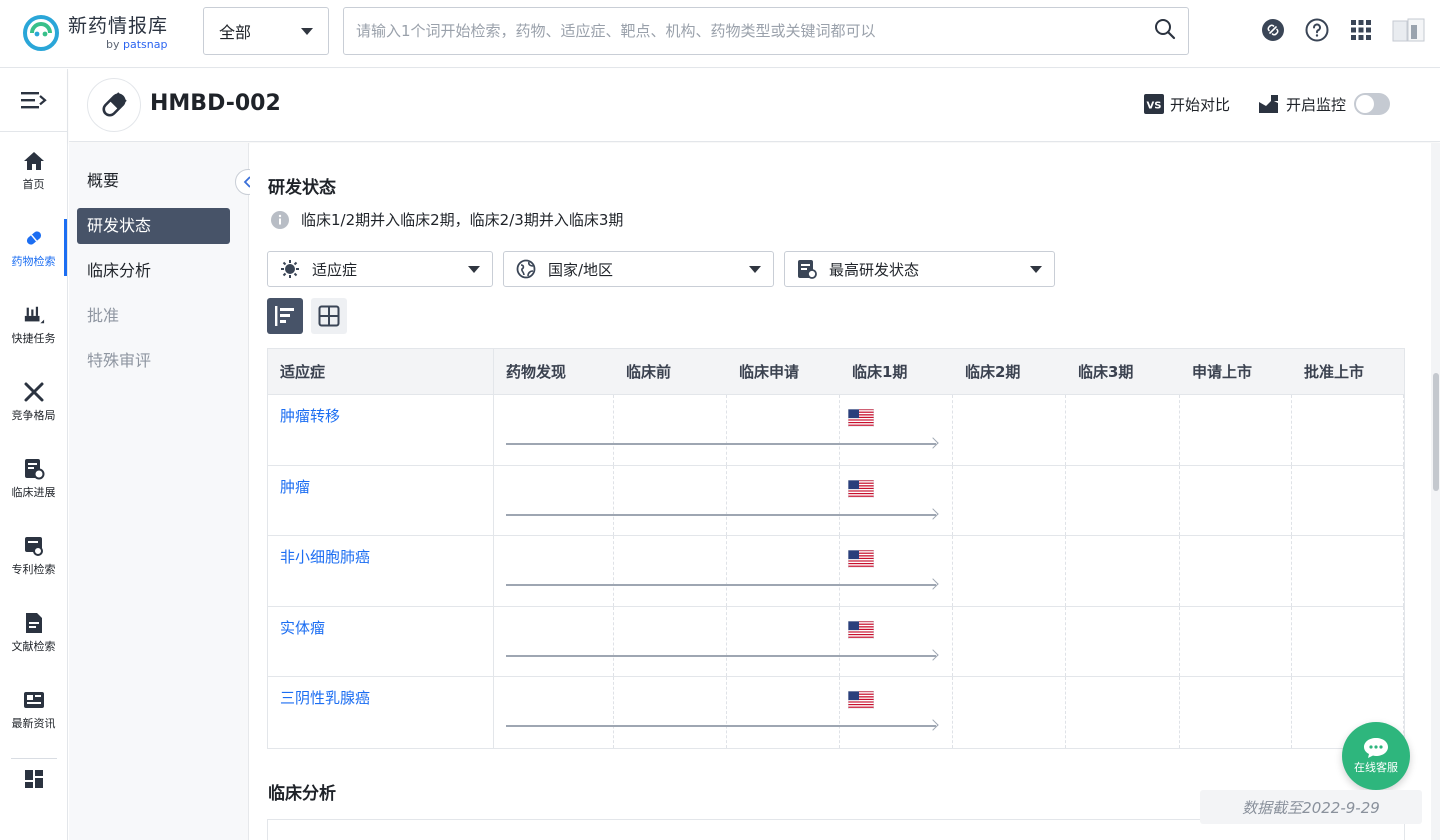 The image size is (1440, 840). I want to click on filter-bar: 适应症 国家/地区 最高研发状态, so click(661, 269).